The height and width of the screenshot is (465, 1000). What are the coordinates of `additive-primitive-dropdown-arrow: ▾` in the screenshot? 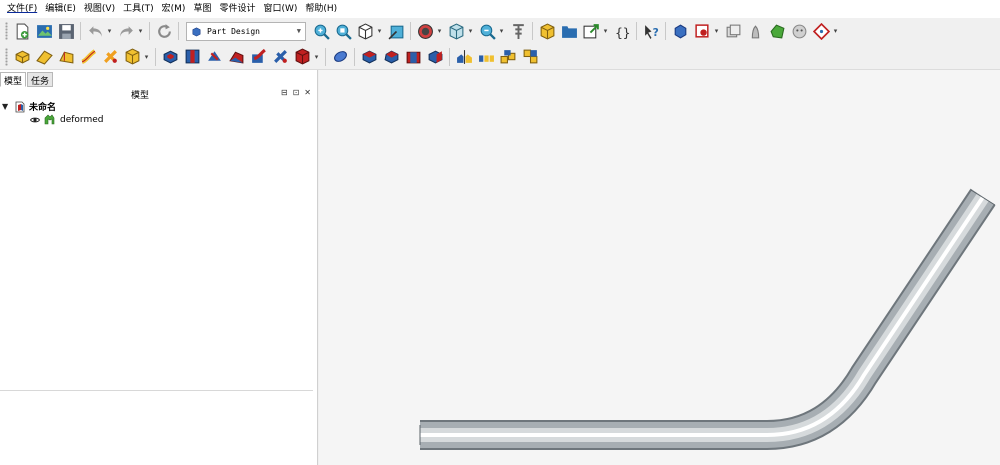 It's located at (146, 57).